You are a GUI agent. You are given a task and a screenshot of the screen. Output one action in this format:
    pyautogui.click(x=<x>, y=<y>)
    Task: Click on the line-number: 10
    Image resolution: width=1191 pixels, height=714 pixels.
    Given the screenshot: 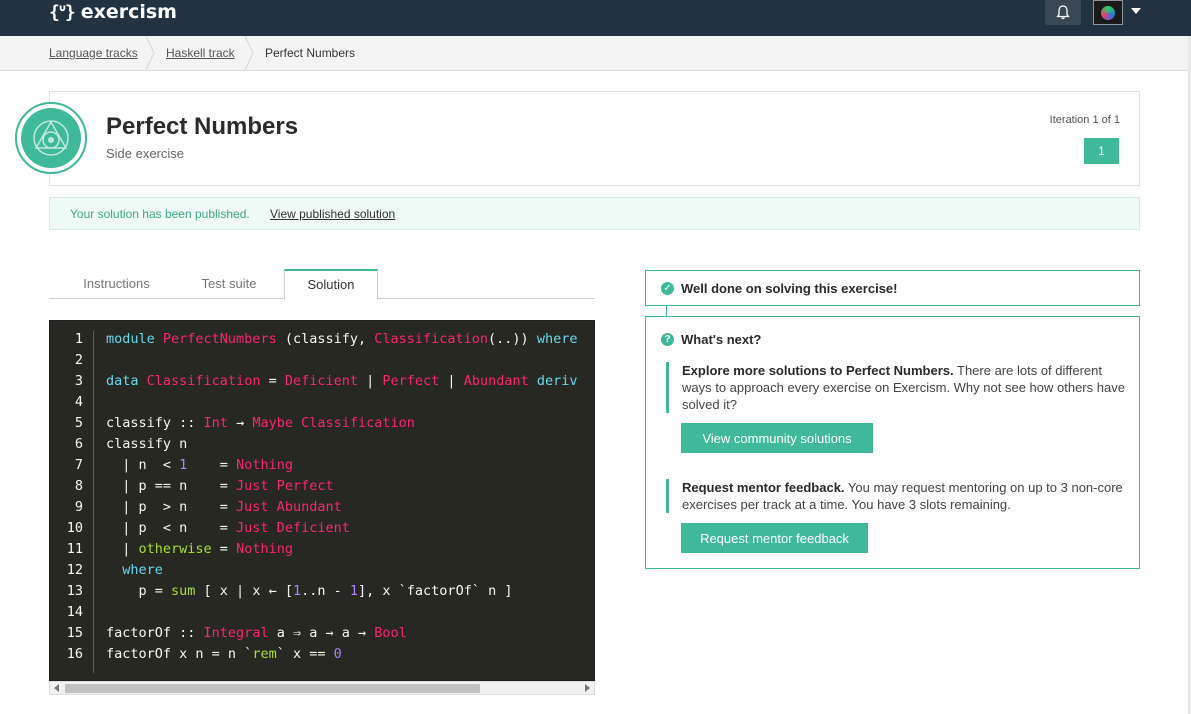 What is the action you would take?
    pyautogui.click(x=74, y=528)
    